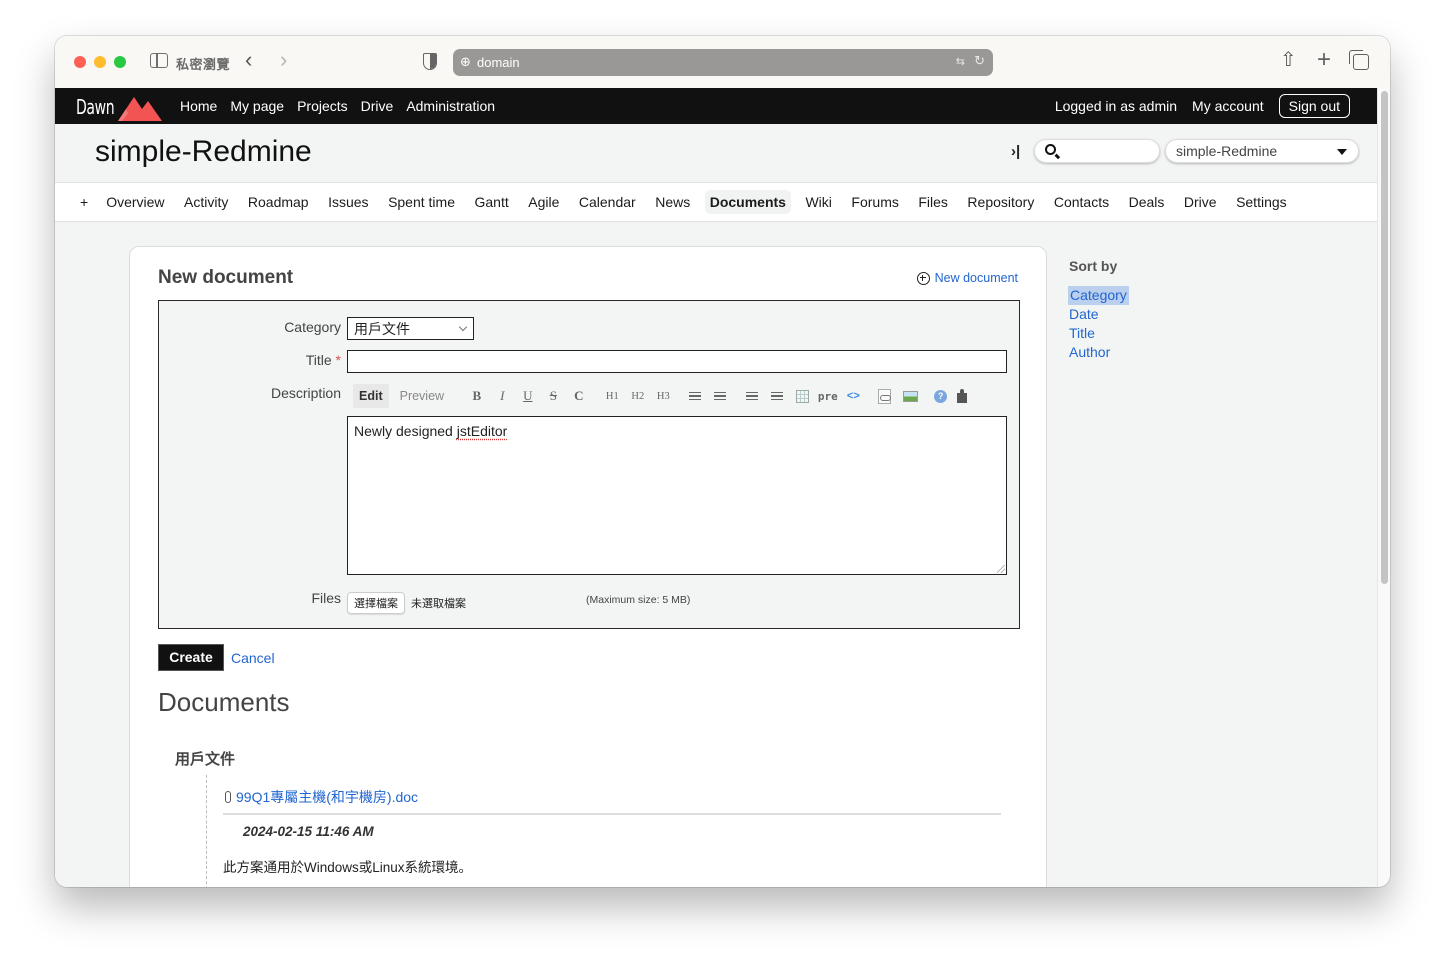 The height and width of the screenshot is (959, 1445). I want to click on description-textarea: Newly designed jstEditor, so click(677, 495).